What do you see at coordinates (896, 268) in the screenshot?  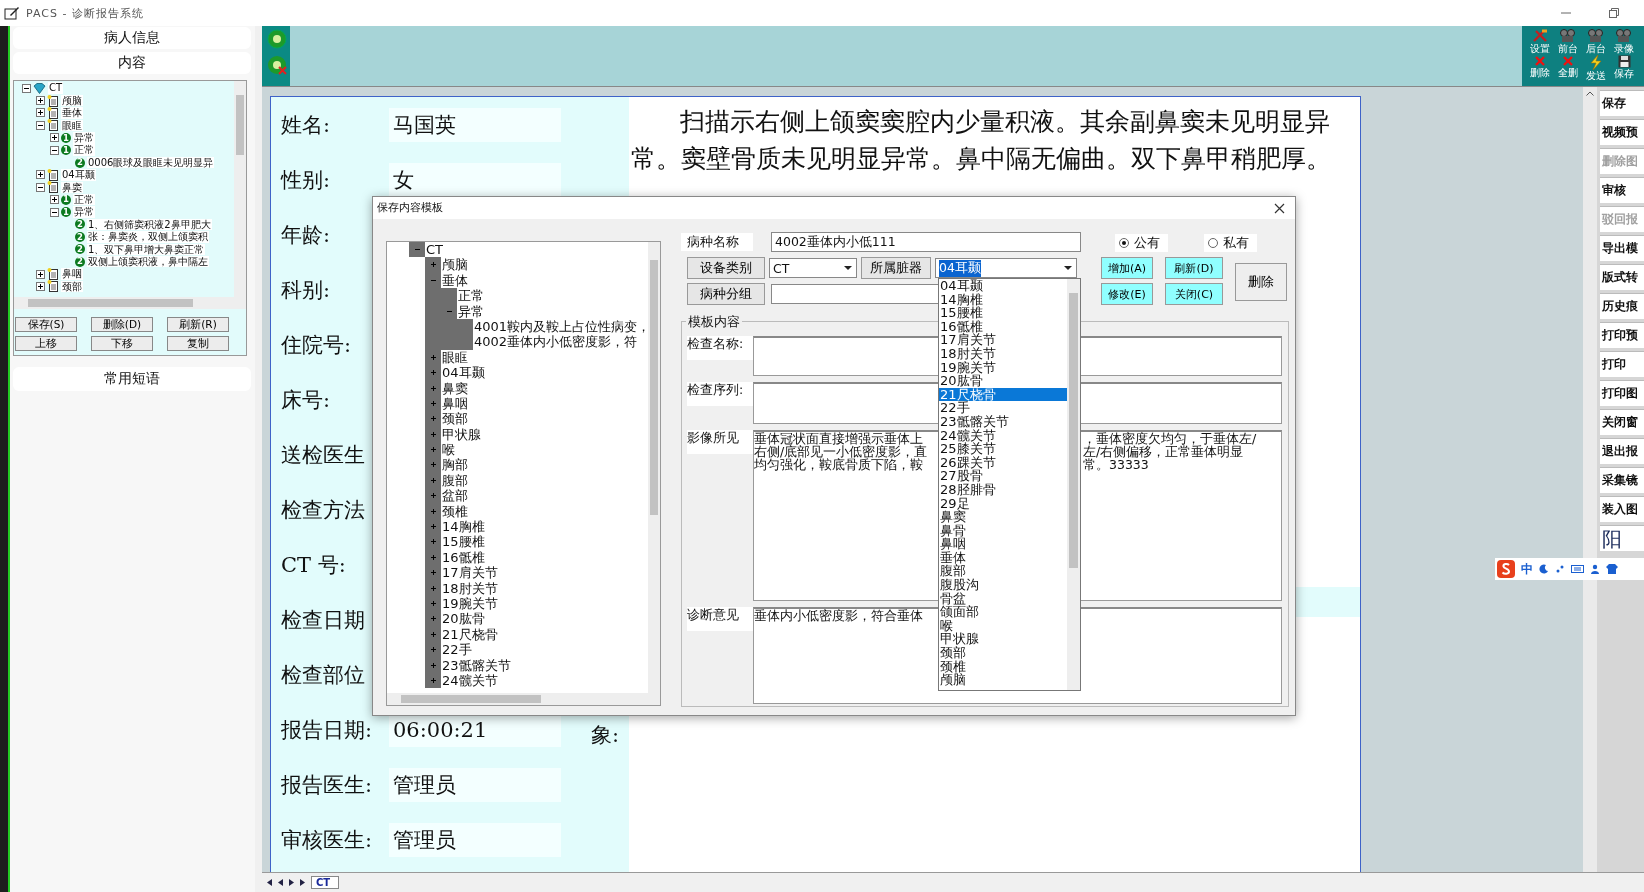 I see `organ-button: 所属脏器` at bounding box center [896, 268].